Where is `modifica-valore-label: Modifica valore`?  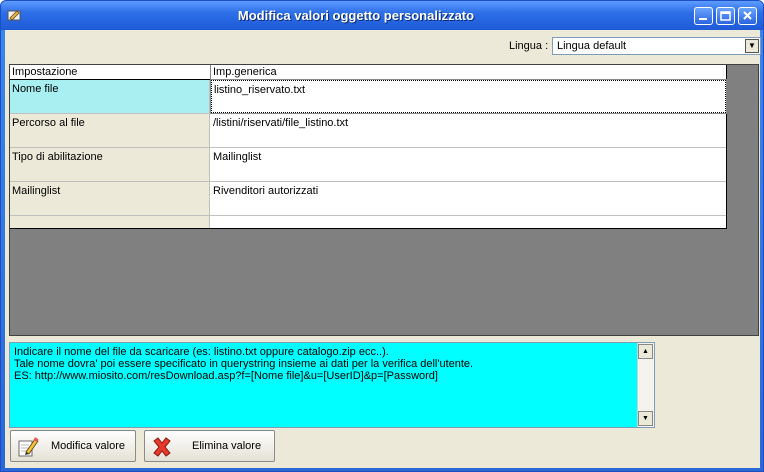
modifica-valore-label: Modifica valore is located at coordinates (88, 446).